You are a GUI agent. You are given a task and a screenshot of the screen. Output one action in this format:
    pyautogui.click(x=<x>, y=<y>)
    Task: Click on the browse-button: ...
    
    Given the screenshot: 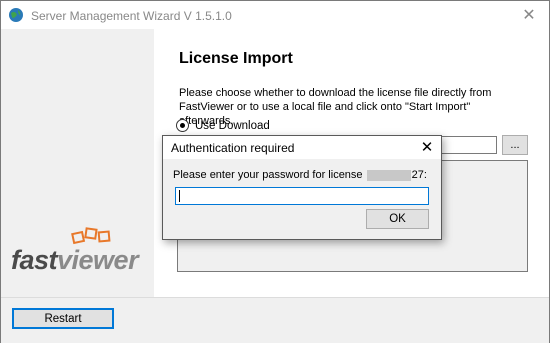 What is the action you would take?
    pyautogui.click(x=515, y=145)
    